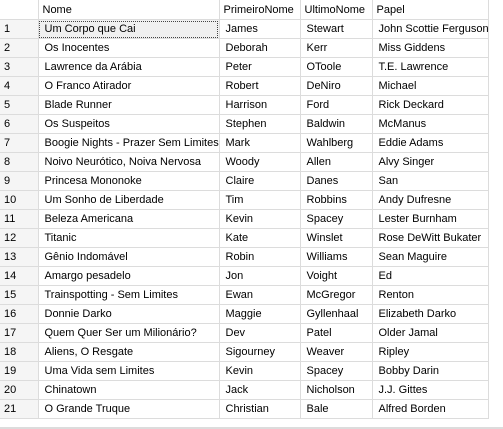  I want to click on row-number-cell: 17, so click(19, 333).